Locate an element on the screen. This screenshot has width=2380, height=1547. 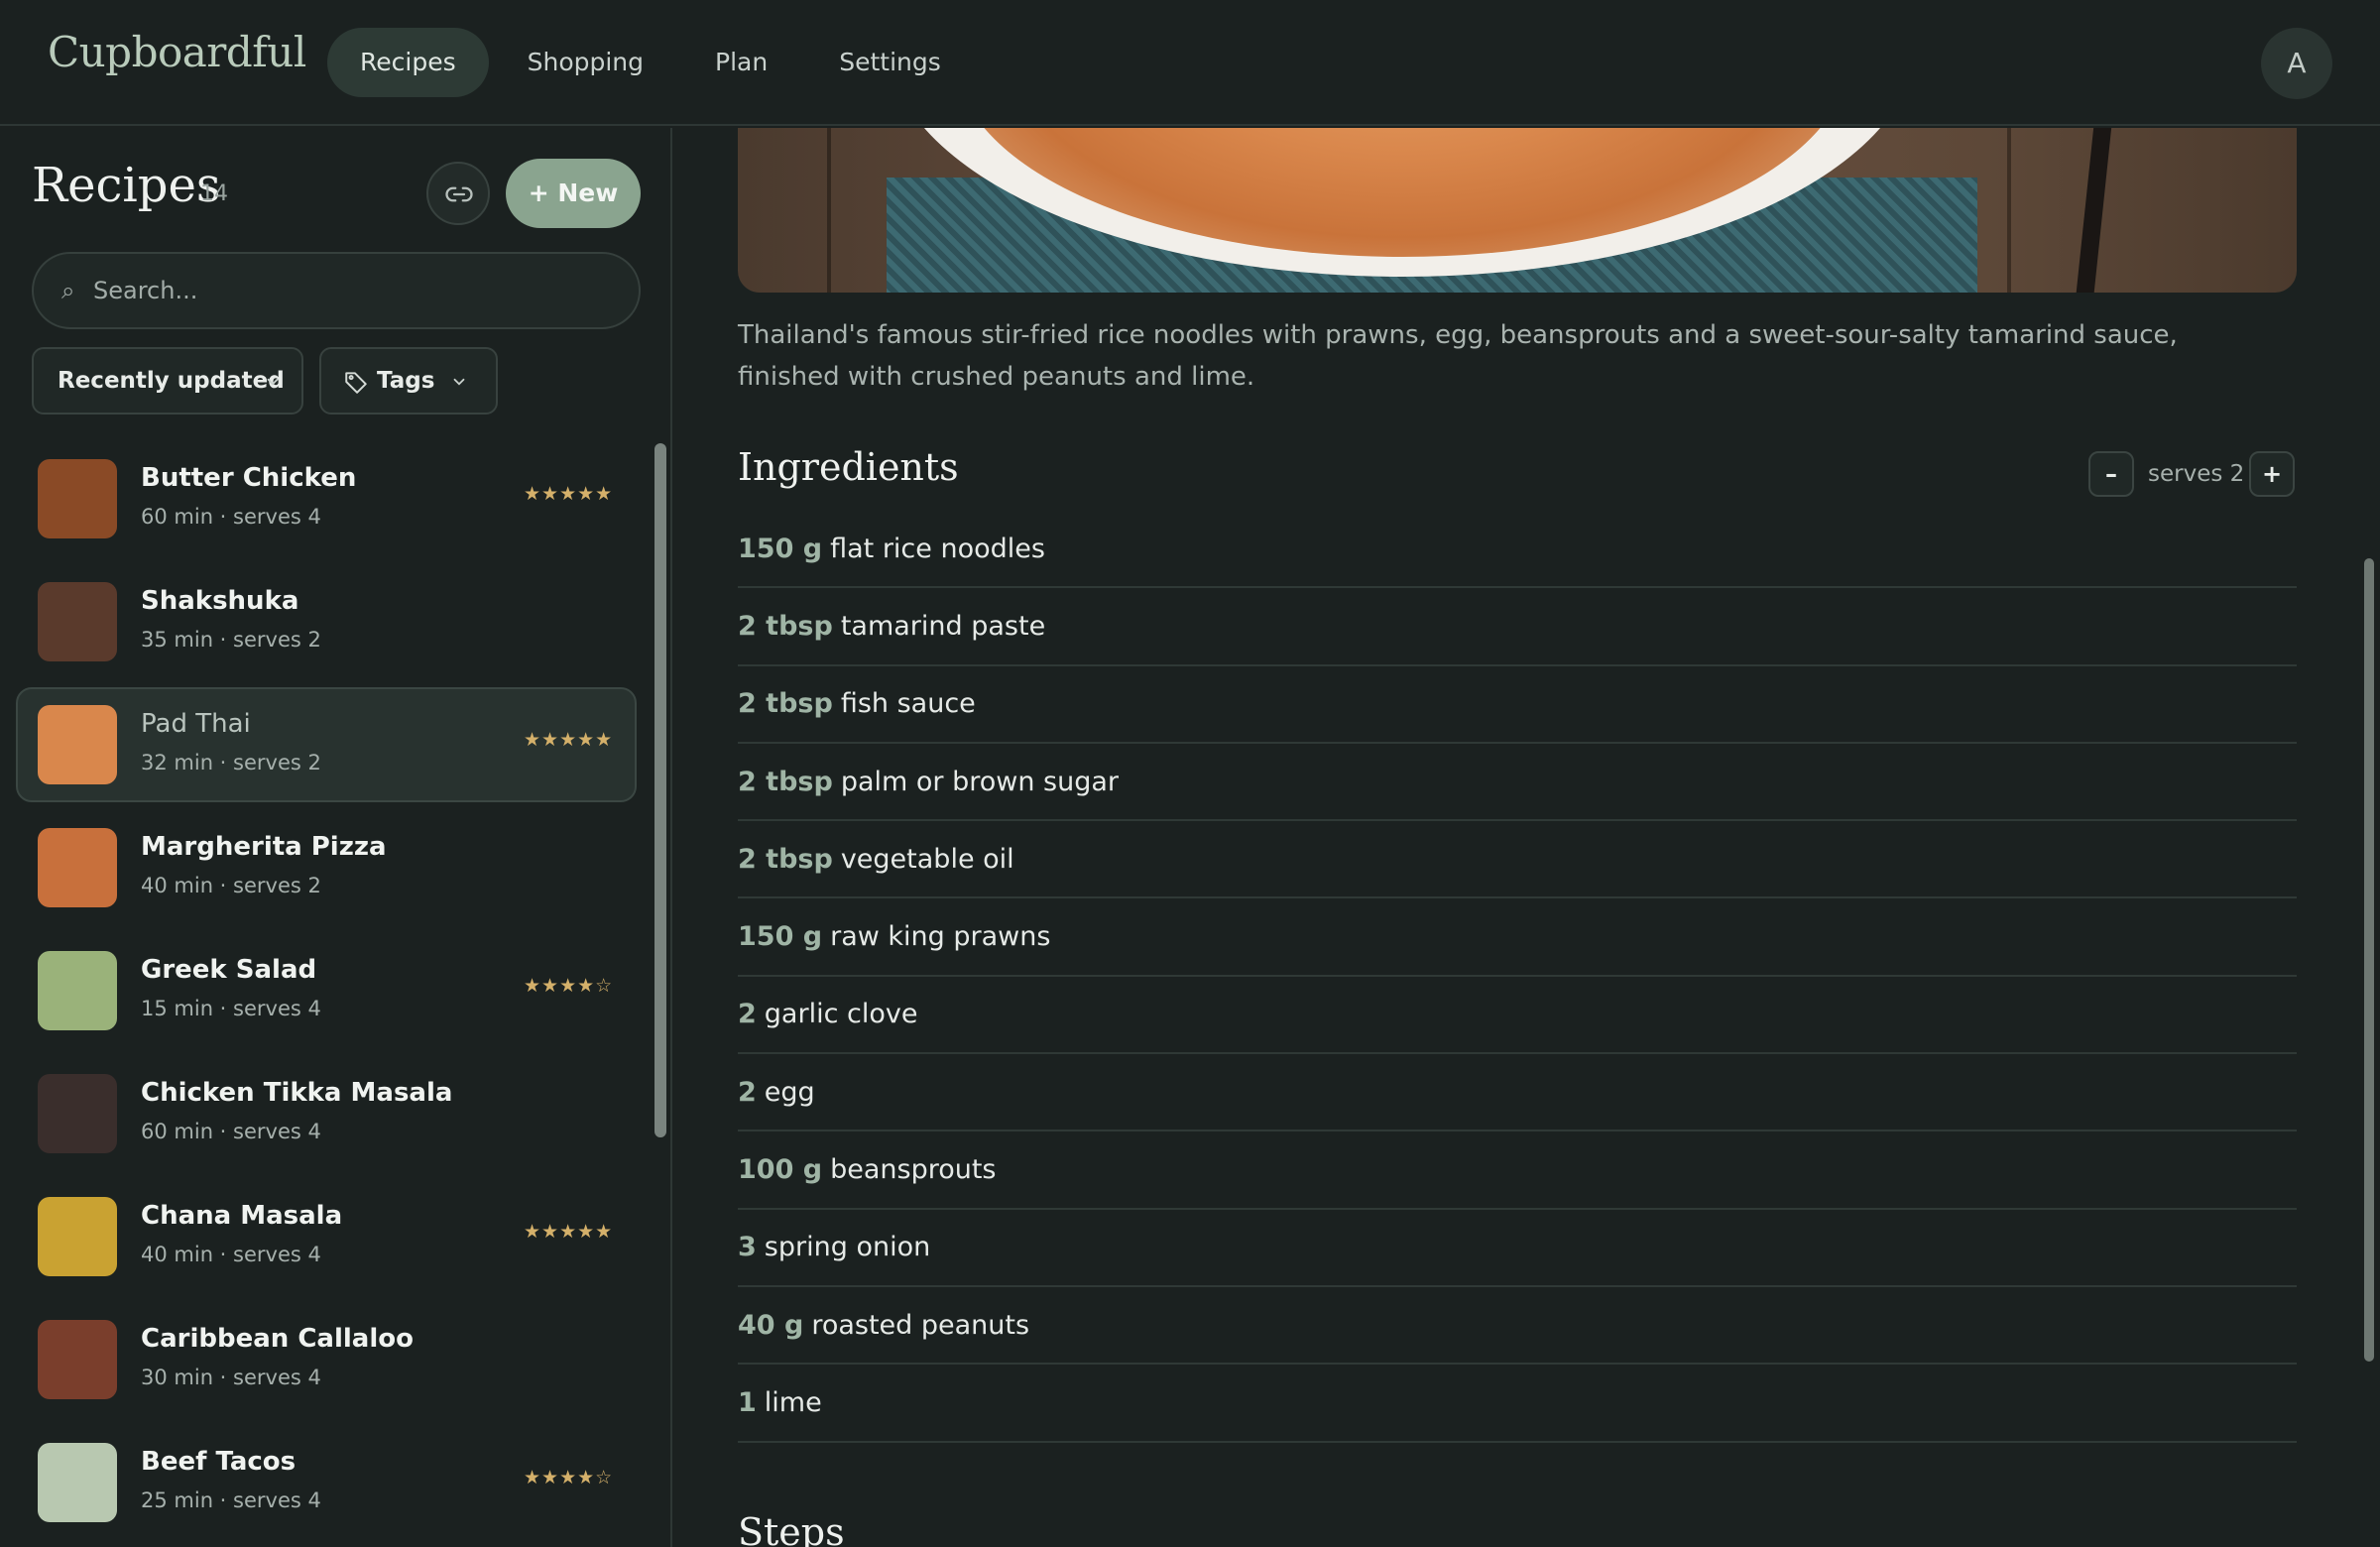
sort-dropdown: Recently updated is located at coordinates (167, 381).